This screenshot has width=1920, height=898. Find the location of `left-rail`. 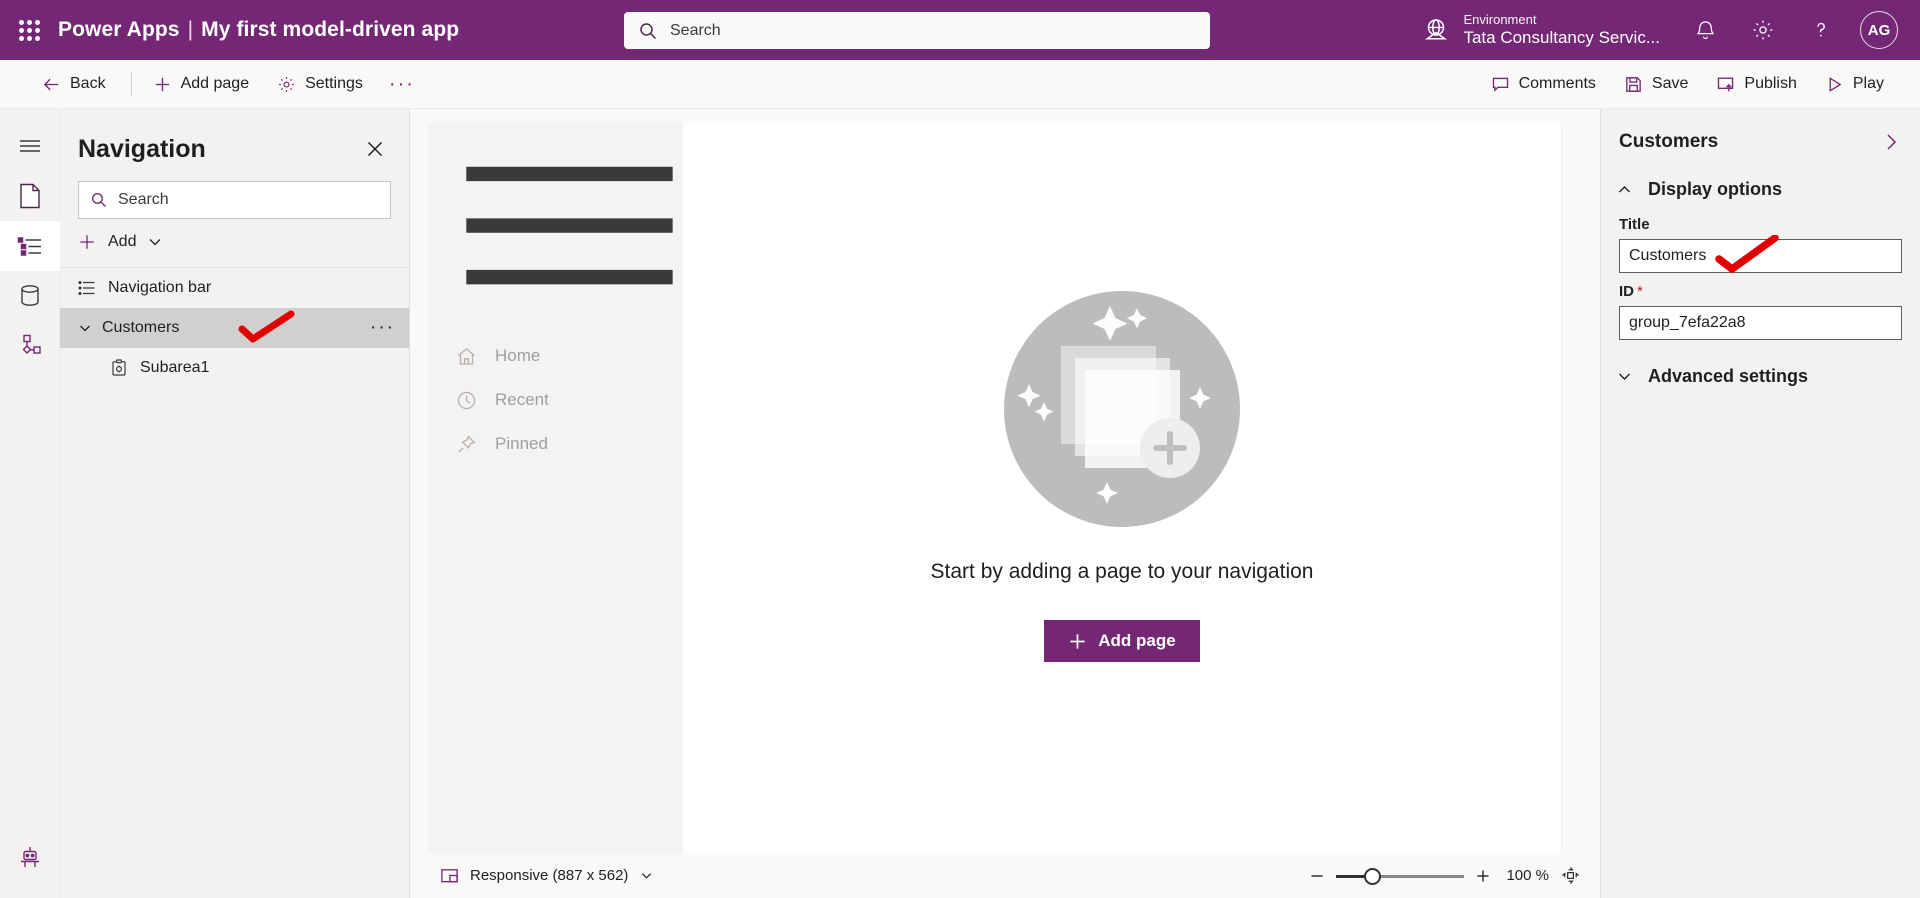

left-rail is located at coordinates (30, 503).